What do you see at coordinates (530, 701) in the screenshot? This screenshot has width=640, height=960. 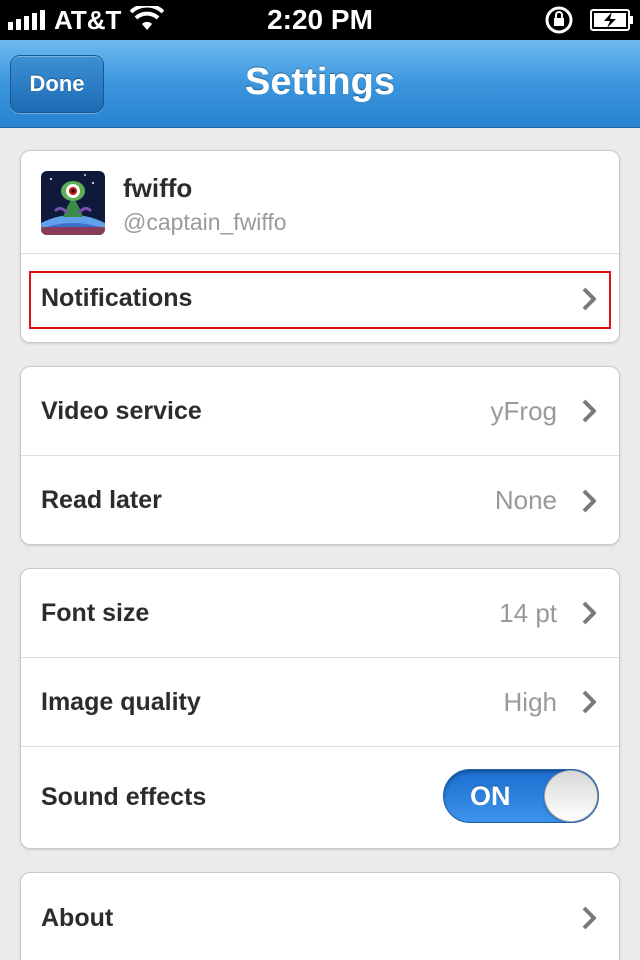 I see `image-quality-value: High` at bounding box center [530, 701].